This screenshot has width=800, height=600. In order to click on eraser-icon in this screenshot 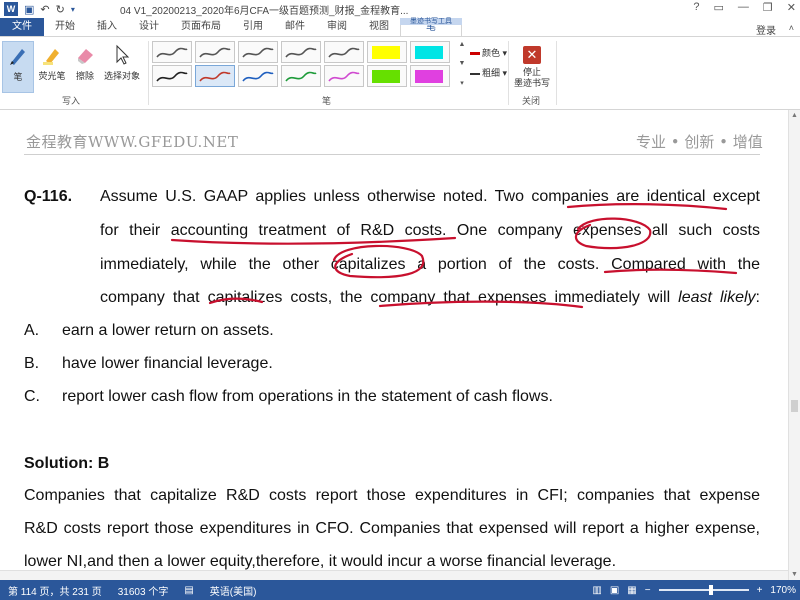, I will do `click(85, 55)`.